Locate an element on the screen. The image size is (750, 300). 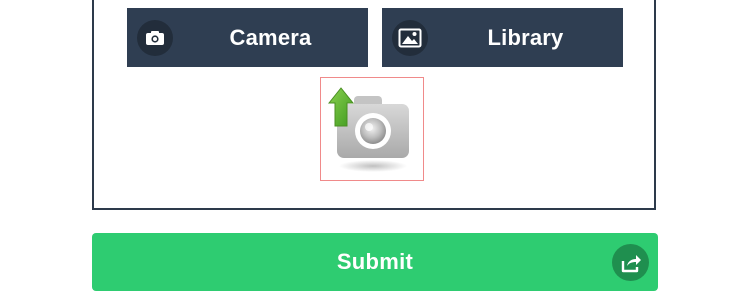
image-icon is located at coordinates (410, 38).